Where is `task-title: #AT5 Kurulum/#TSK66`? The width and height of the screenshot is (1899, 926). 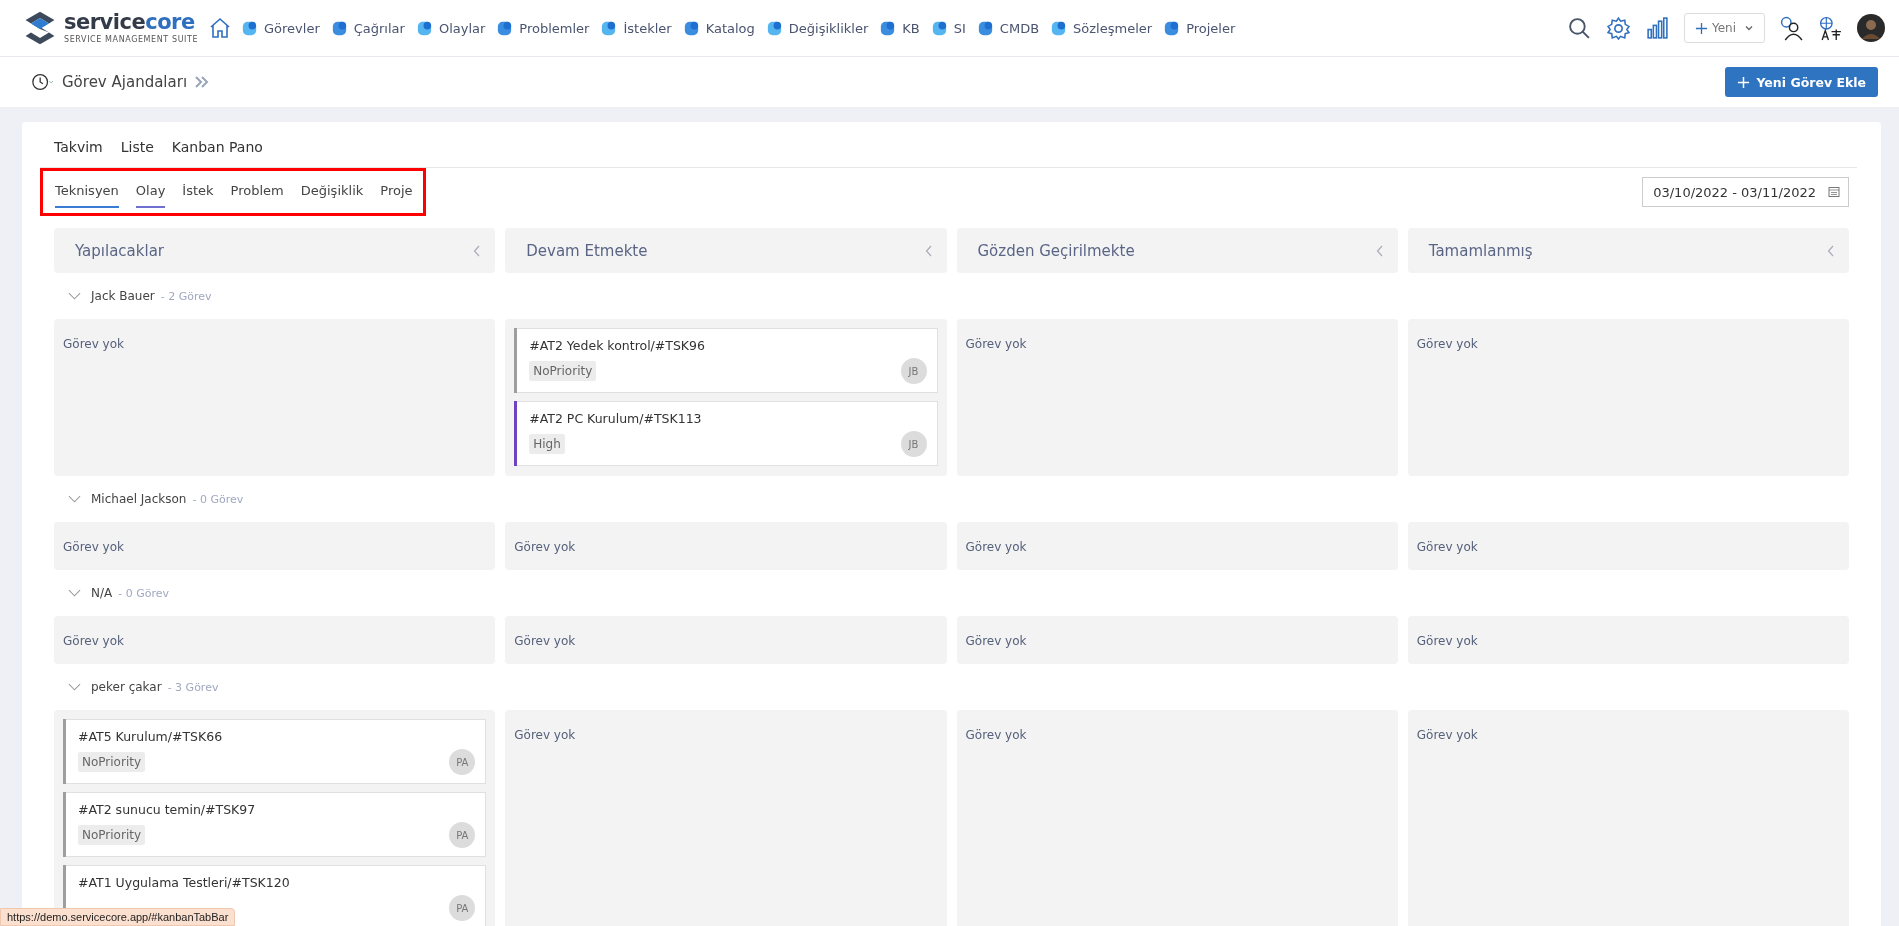
task-title: #AT5 Kurulum/#TSK66 is located at coordinates (151, 736).